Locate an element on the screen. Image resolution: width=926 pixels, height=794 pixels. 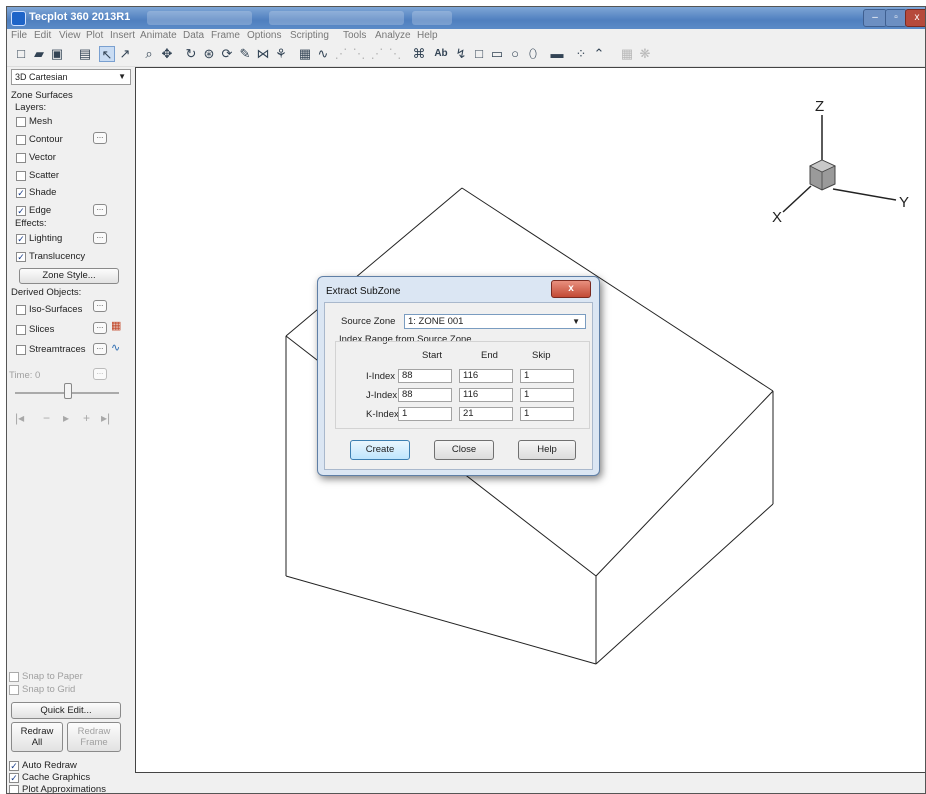
y-axis-line is located at coordinates (864, 194).